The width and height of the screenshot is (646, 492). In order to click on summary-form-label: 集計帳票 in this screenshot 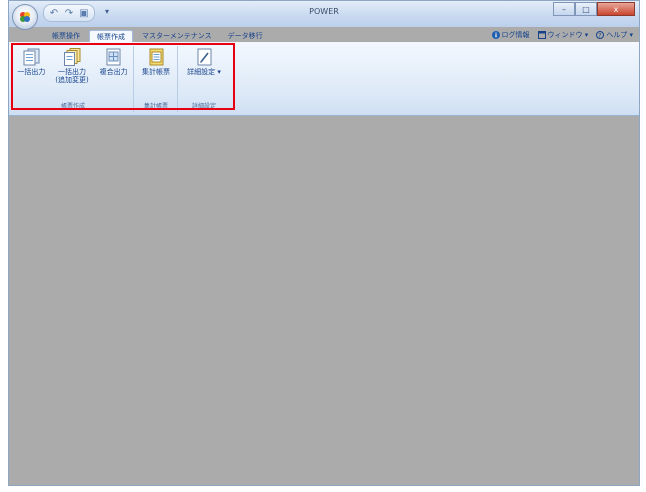, I will do `click(156, 72)`.